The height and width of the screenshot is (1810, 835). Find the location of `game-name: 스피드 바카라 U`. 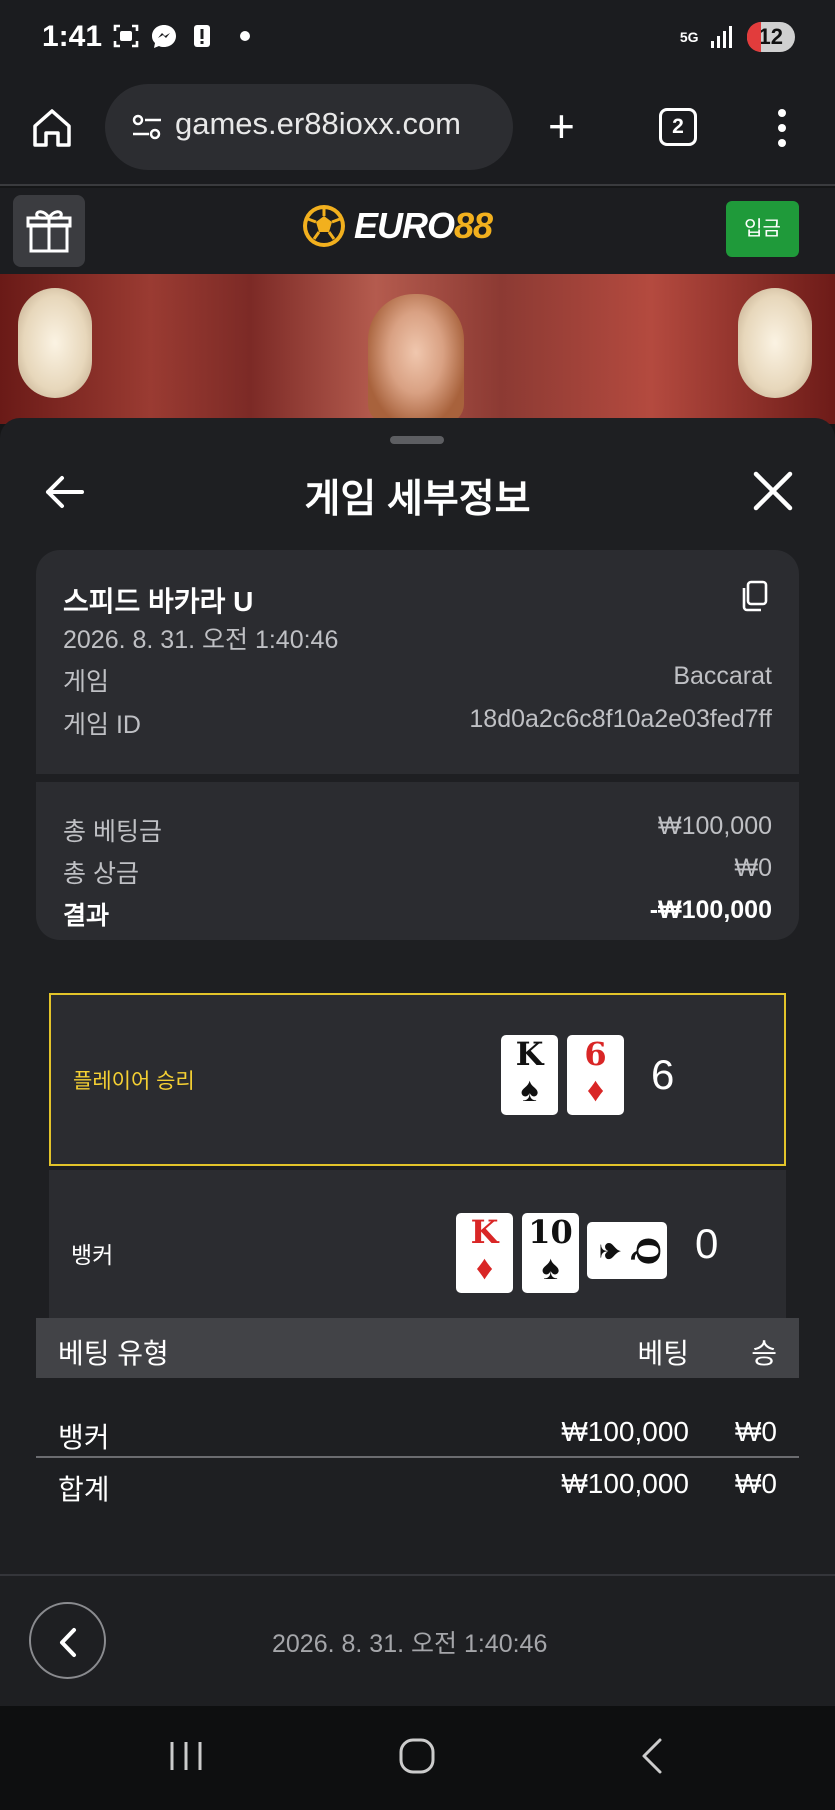

game-name: 스피드 바카라 U is located at coordinates (158, 601).